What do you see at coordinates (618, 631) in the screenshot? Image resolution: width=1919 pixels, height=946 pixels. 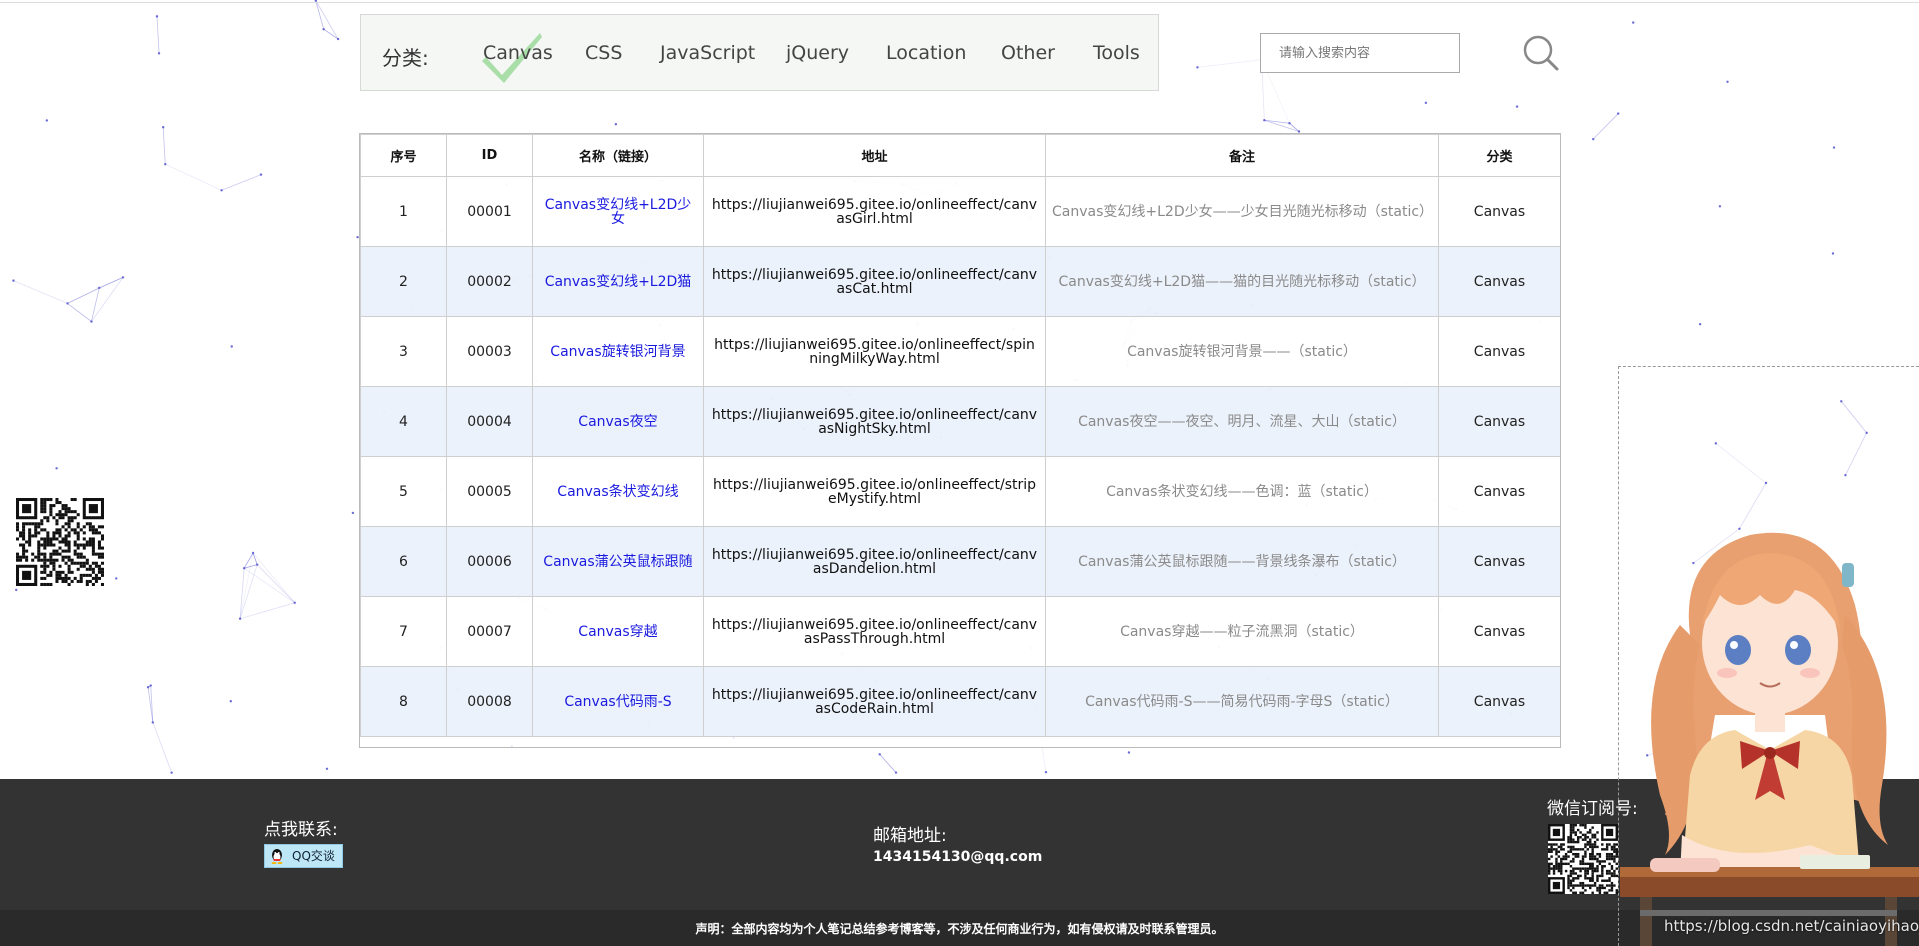 I see `cell-name-link: Canvas穿越` at bounding box center [618, 631].